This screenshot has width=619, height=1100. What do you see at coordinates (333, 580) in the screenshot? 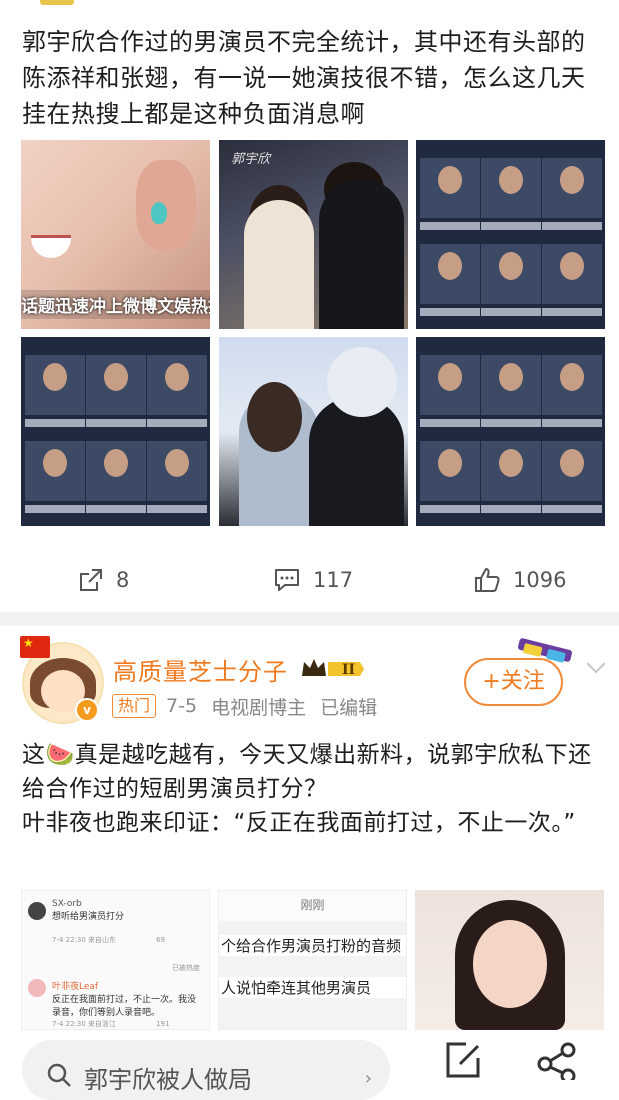
I see `comment-count: 117` at bounding box center [333, 580].